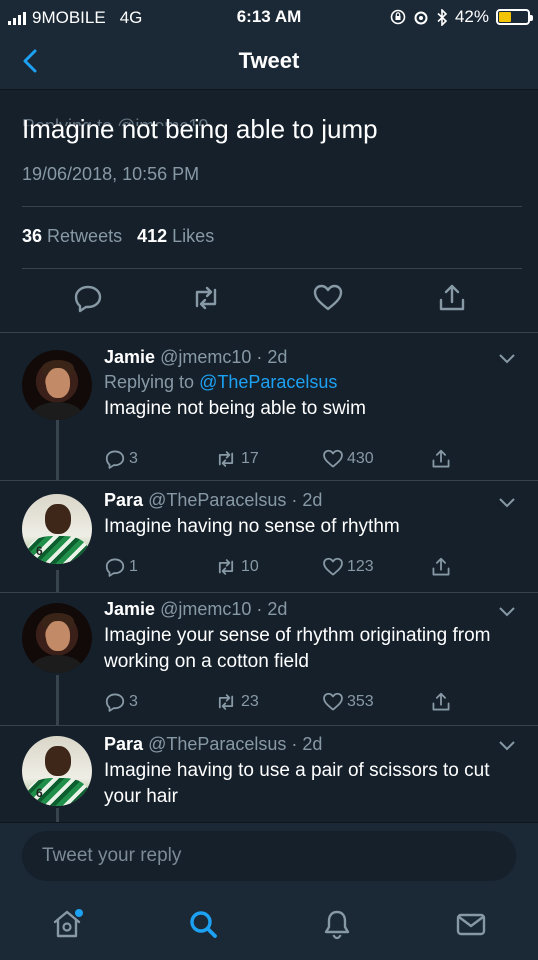 This screenshot has height=960, width=538. I want to click on like-action: 353, so click(348, 702).